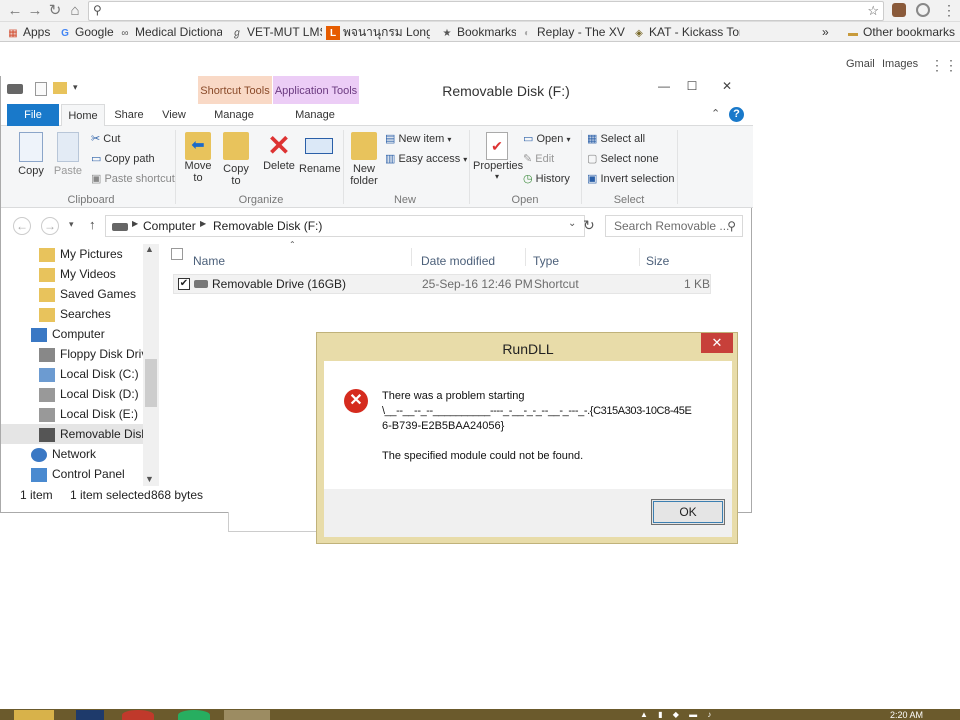  Describe the element at coordinates (623, 158) in the screenshot. I see `select-none-button: ▢ Select none` at that location.